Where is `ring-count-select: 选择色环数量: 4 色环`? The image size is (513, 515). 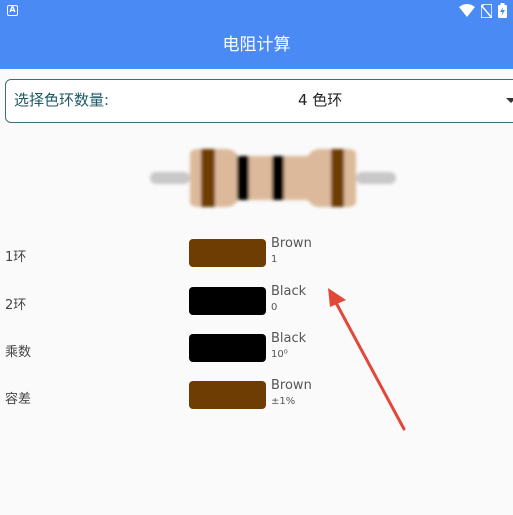
ring-count-select: 选择色环数量: 4 色环 is located at coordinates (259, 101).